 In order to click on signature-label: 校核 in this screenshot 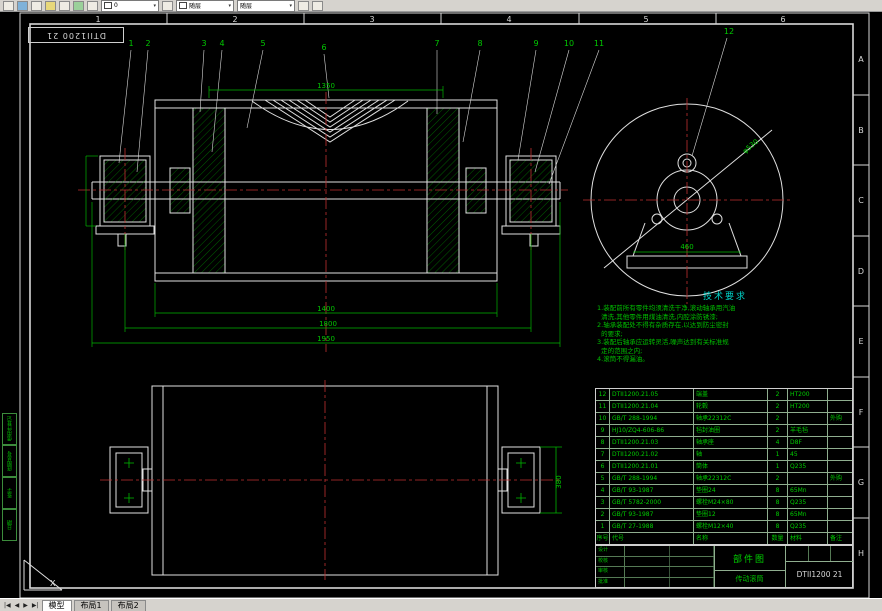, I will do `click(610, 561)`.